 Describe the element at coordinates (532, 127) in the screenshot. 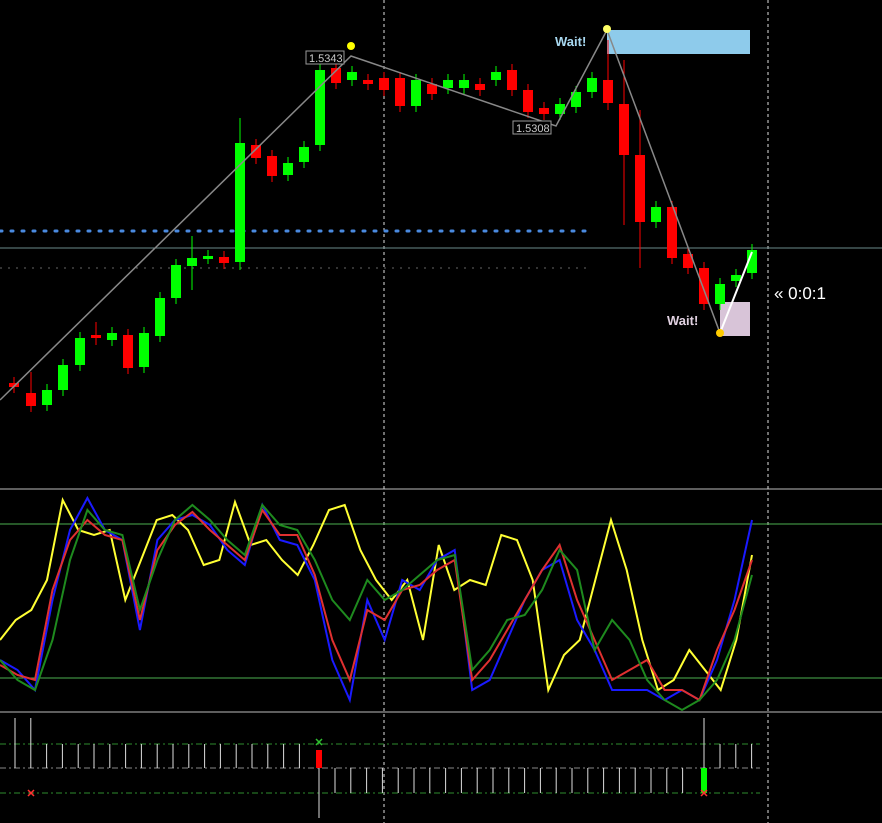

I see `price-label: 1.5308` at that location.